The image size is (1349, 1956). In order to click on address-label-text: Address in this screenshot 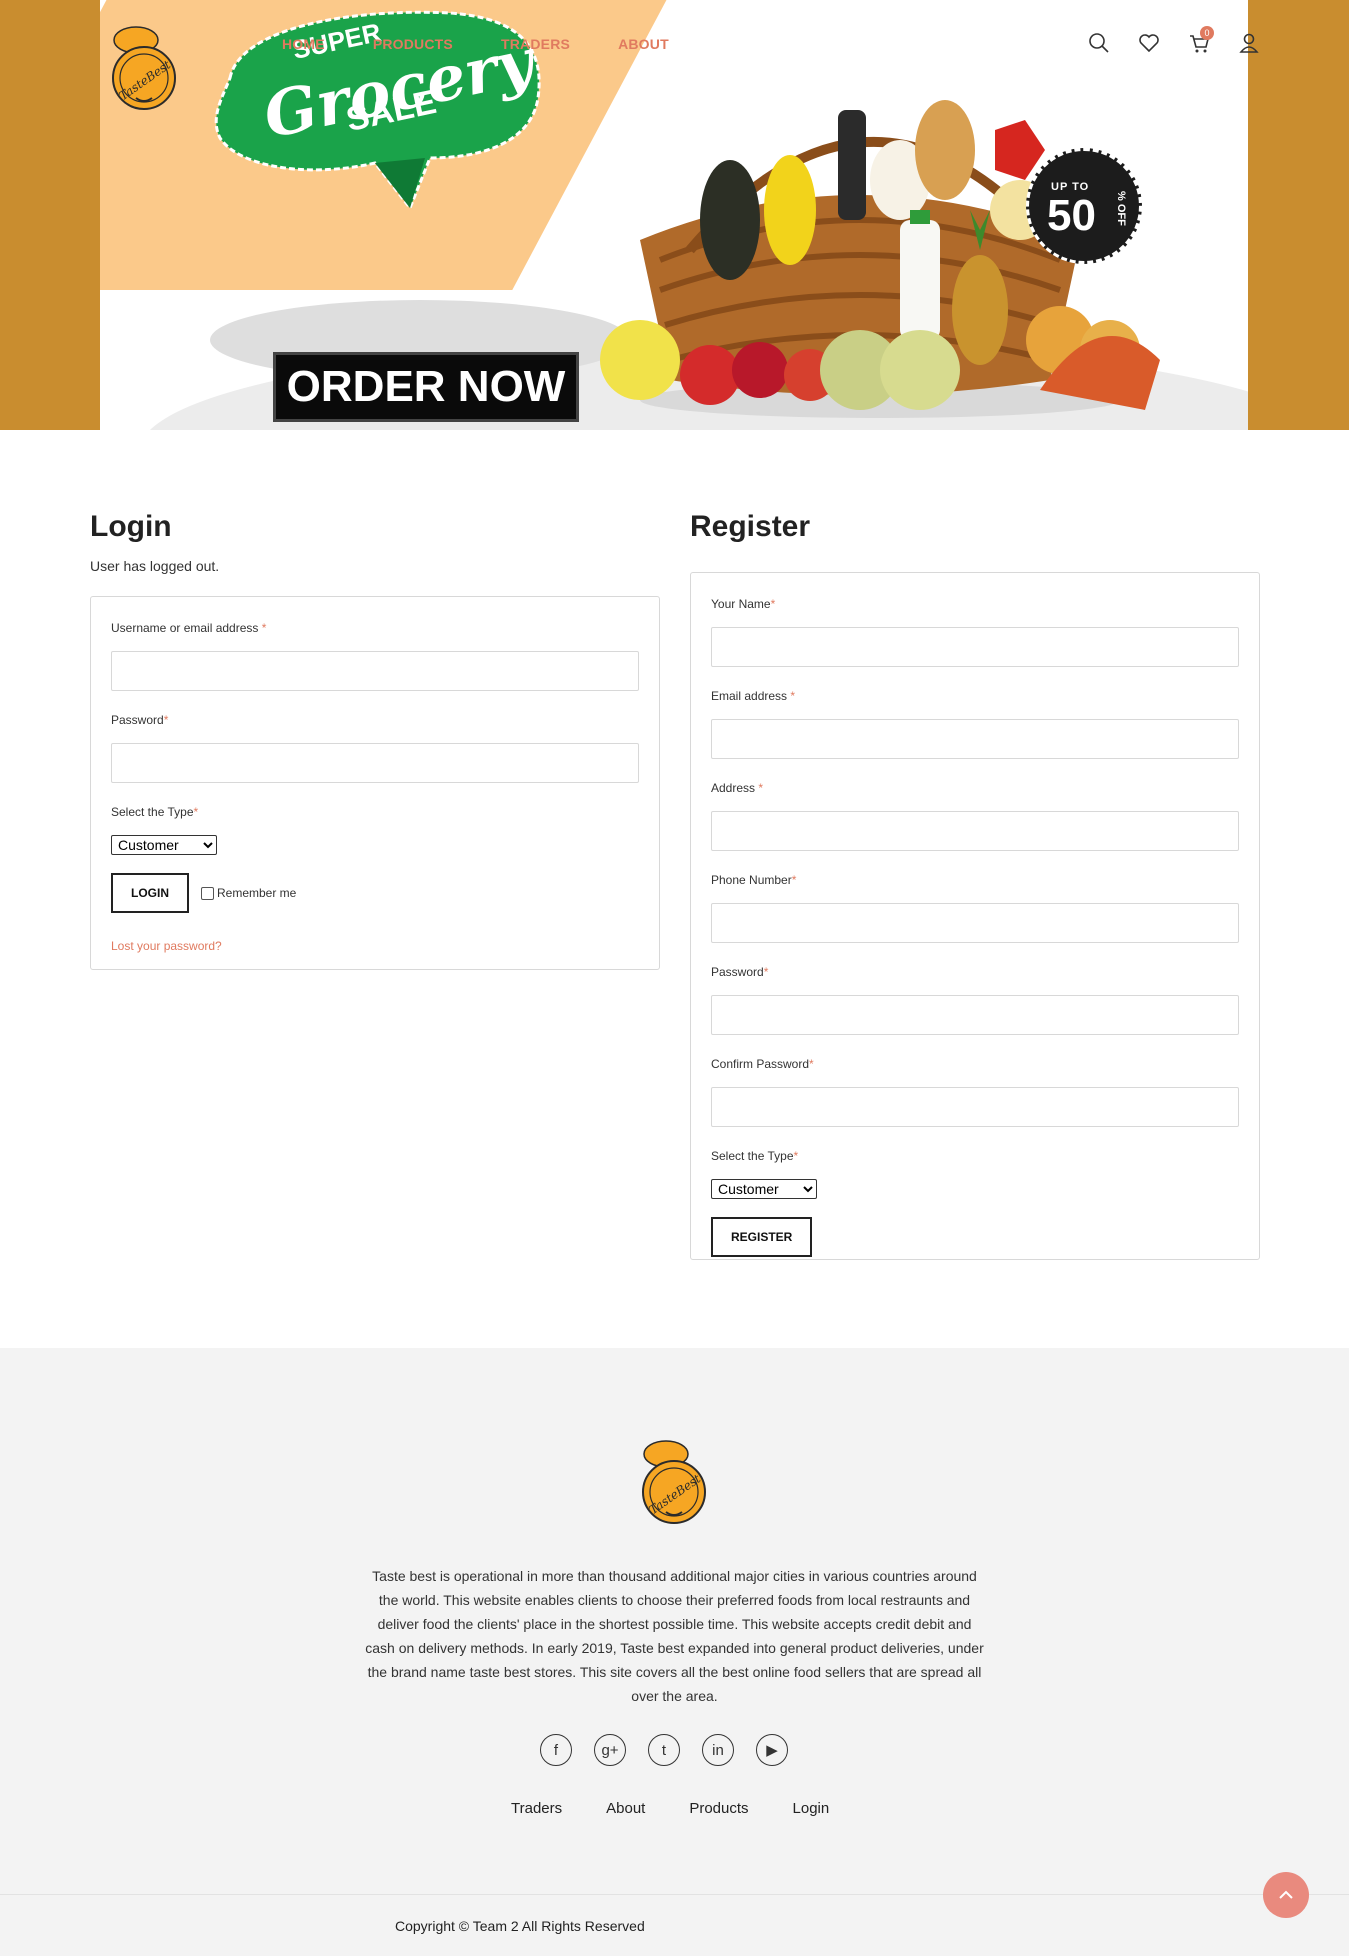, I will do `click(733, 788)`.